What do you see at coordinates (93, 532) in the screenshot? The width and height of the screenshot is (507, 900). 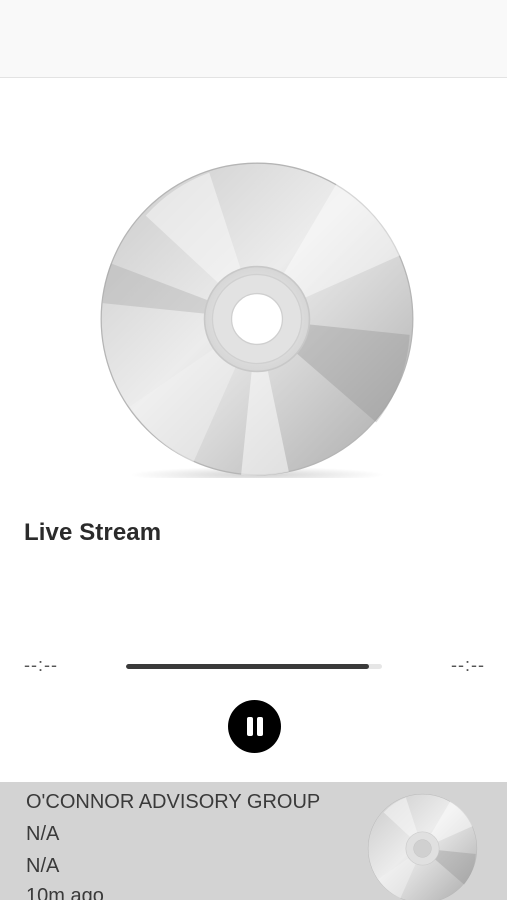 I see `track-title: Live Stream` at bounding box center [93, 532].